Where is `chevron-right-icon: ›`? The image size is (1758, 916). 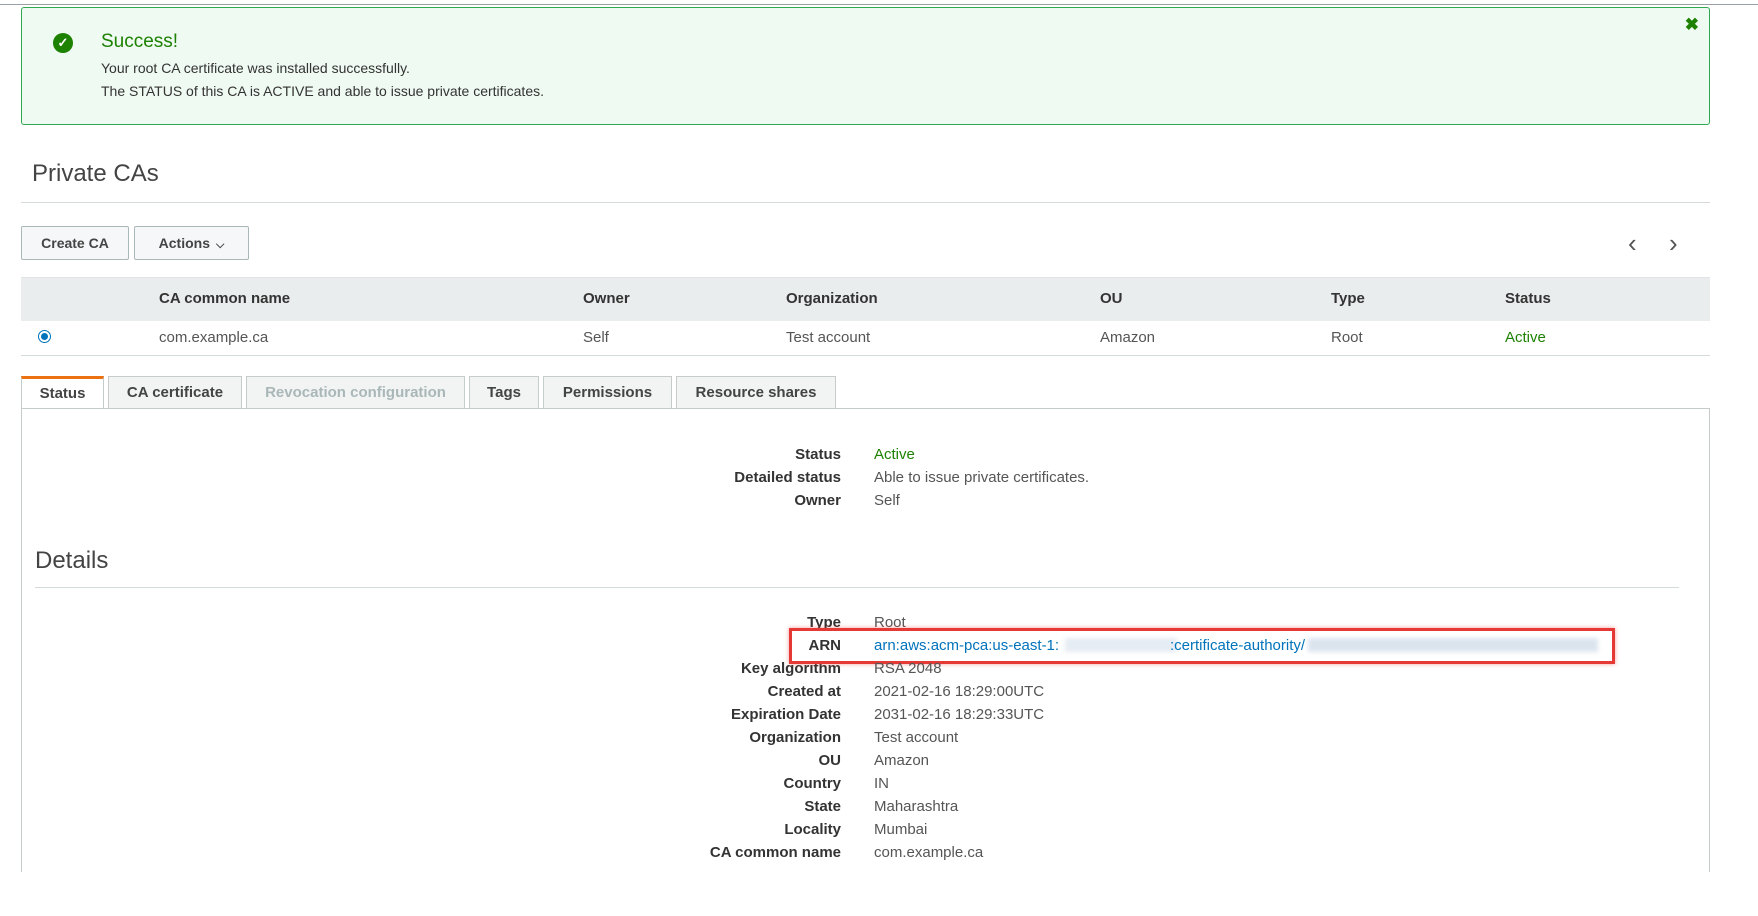 chevron-right-icon: › is located at coordinates (1673, 243).